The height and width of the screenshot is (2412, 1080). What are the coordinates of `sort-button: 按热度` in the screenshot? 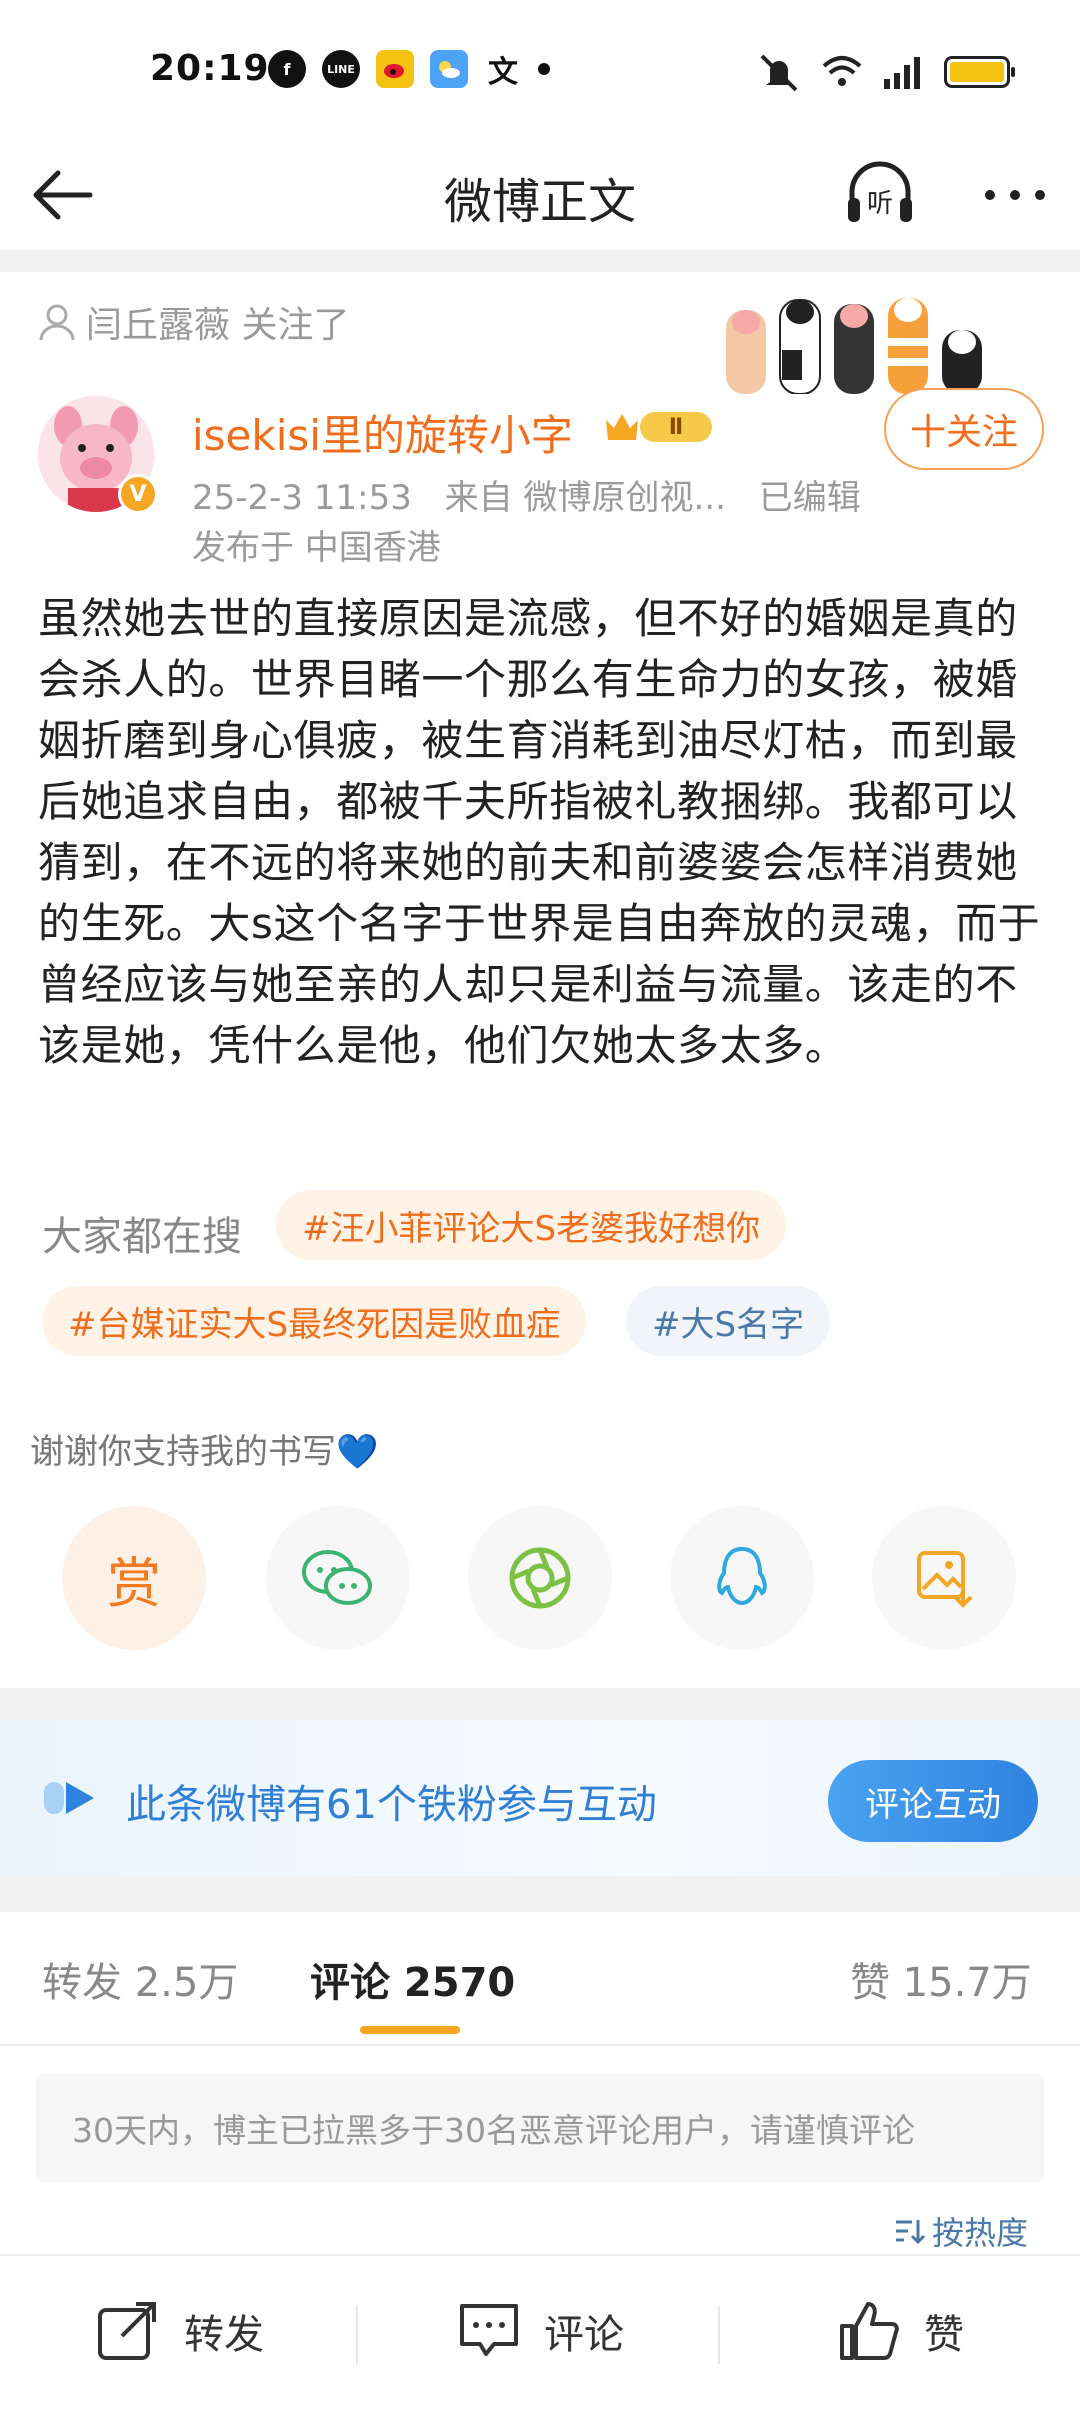 It's located at (960, 2231).